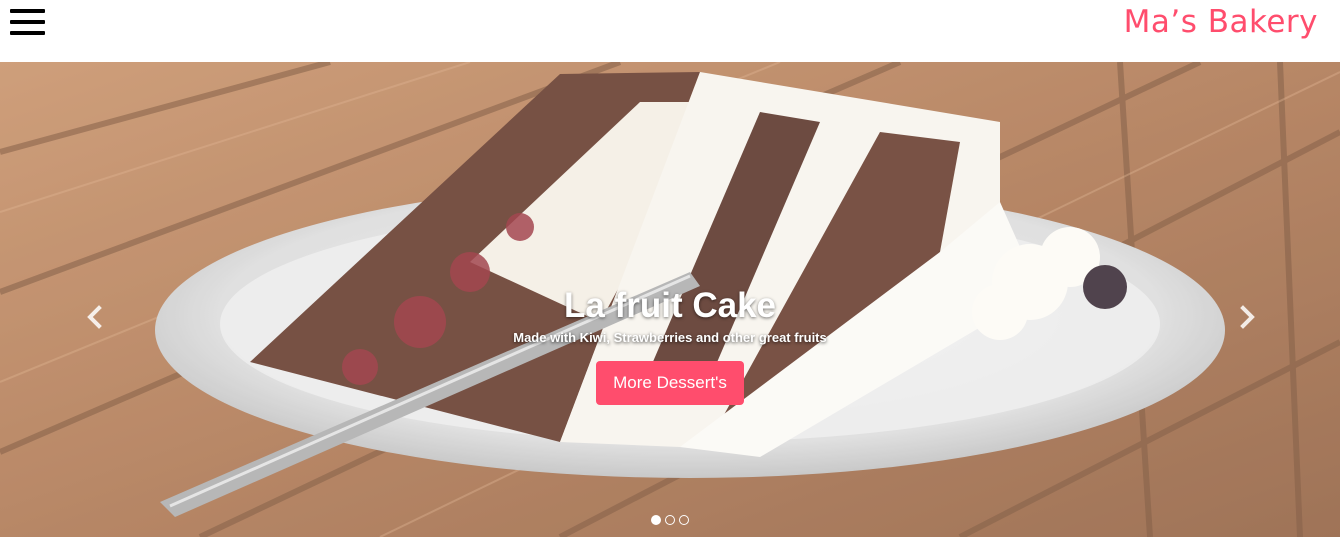 The height and width of the screenshot is (537, 1340). What do you see at coordinates (28, 23) in the screenshot?
I see `hamburger-menu-icon` at bounding box center [28, 23].